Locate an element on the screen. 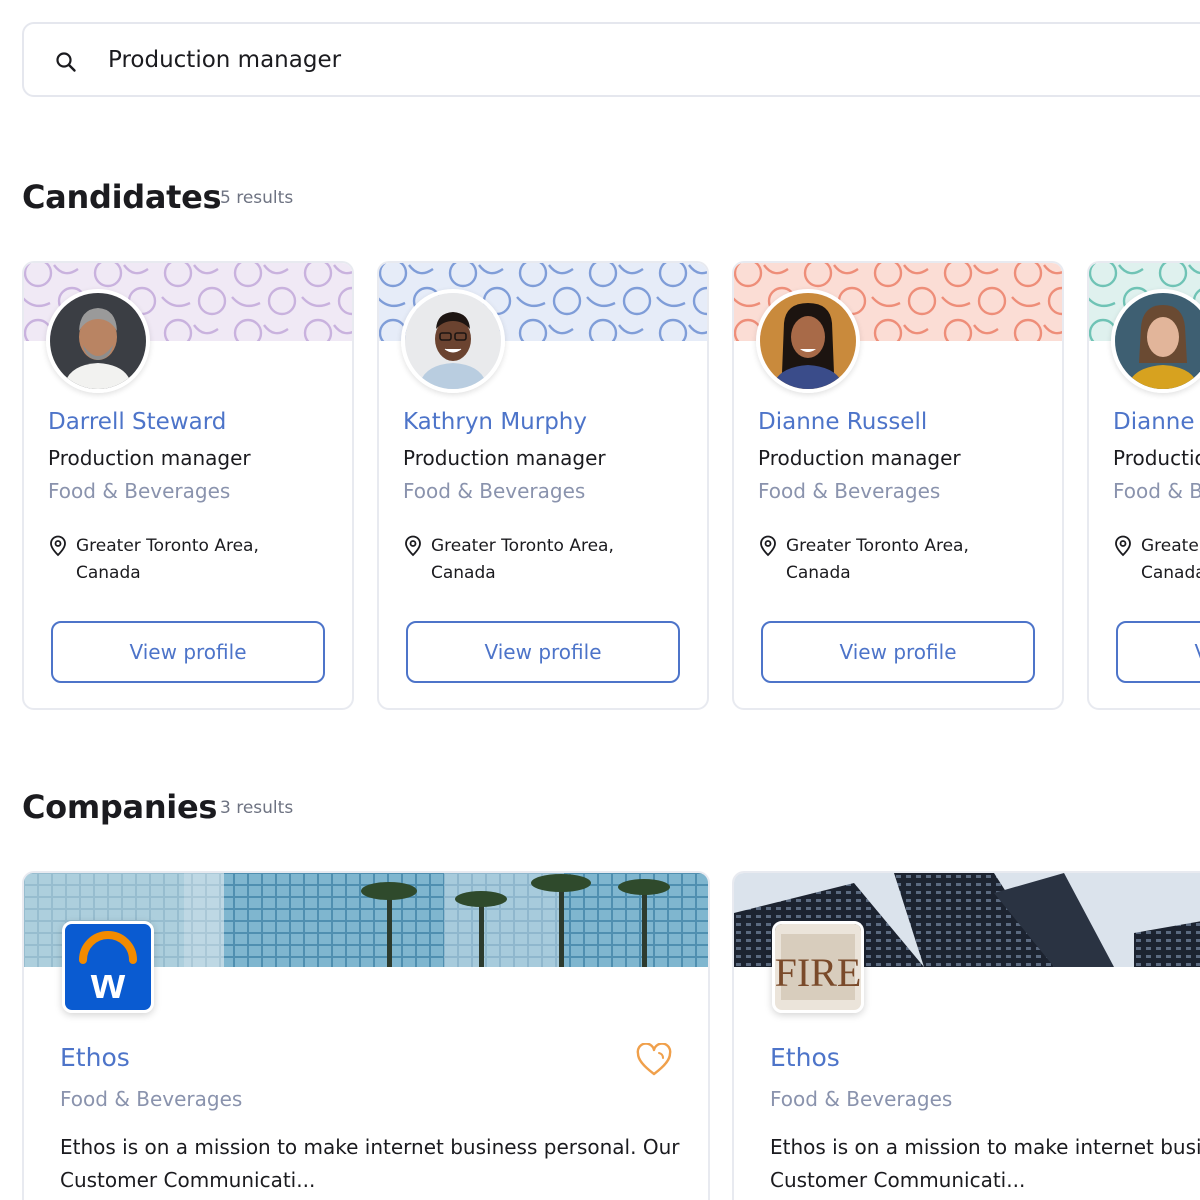 This screenshot has width=1200, height=1200. company-logo: FIRE is located at coordinates (818, 967).